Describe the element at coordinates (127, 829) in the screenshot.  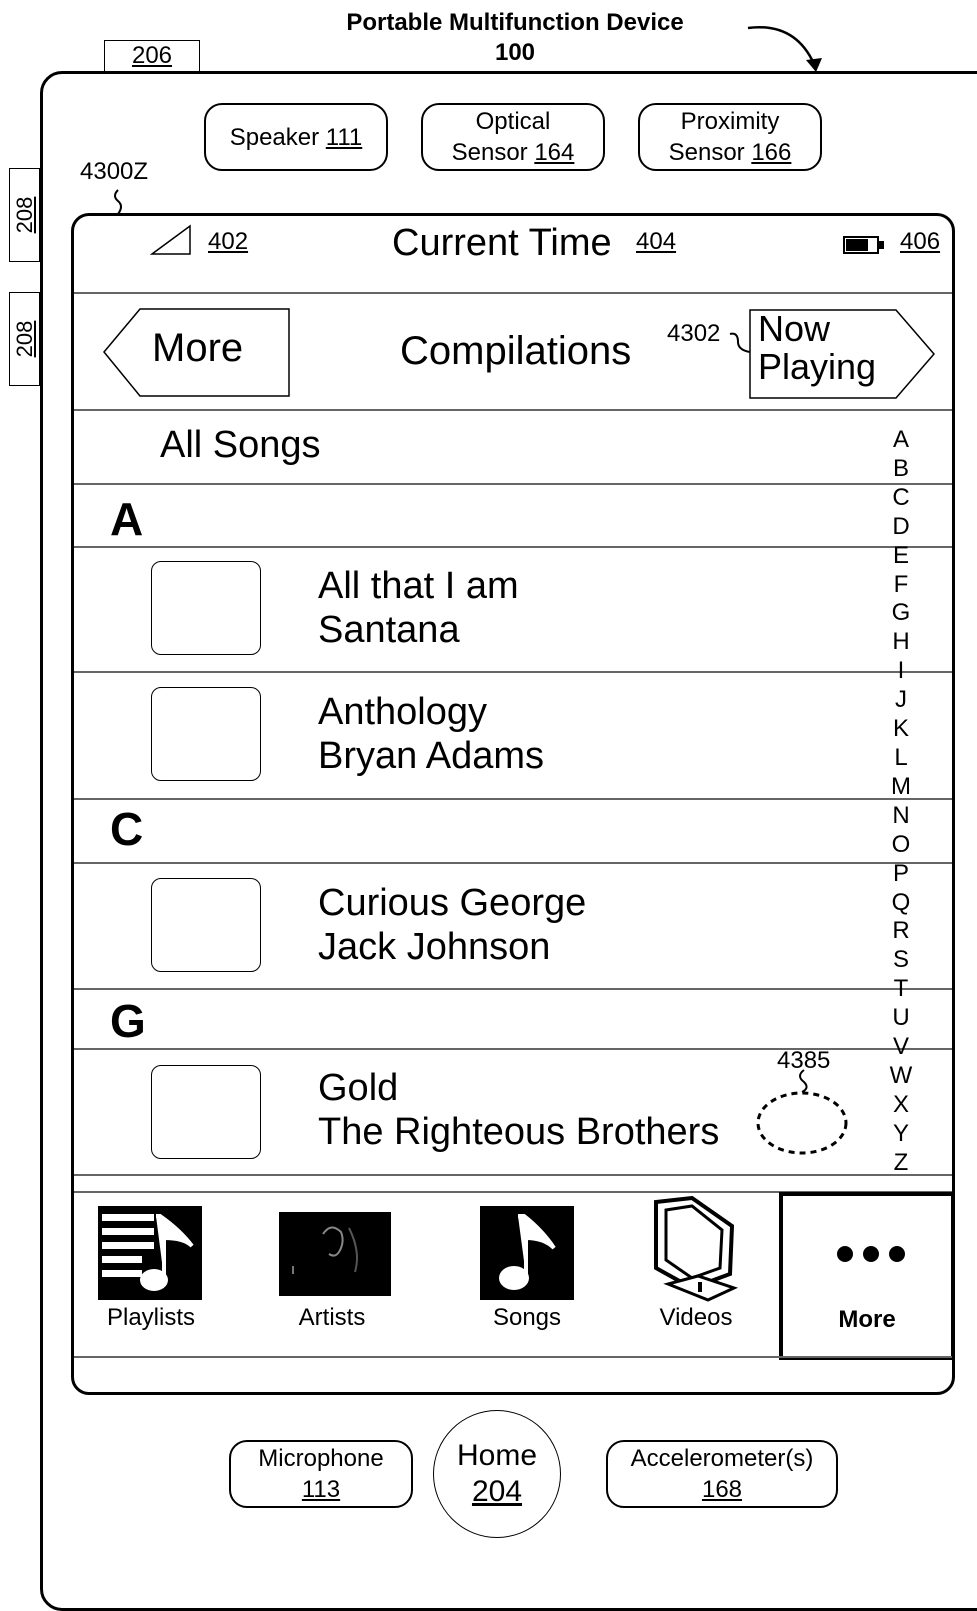
I see `section-header-c: C` at that location.